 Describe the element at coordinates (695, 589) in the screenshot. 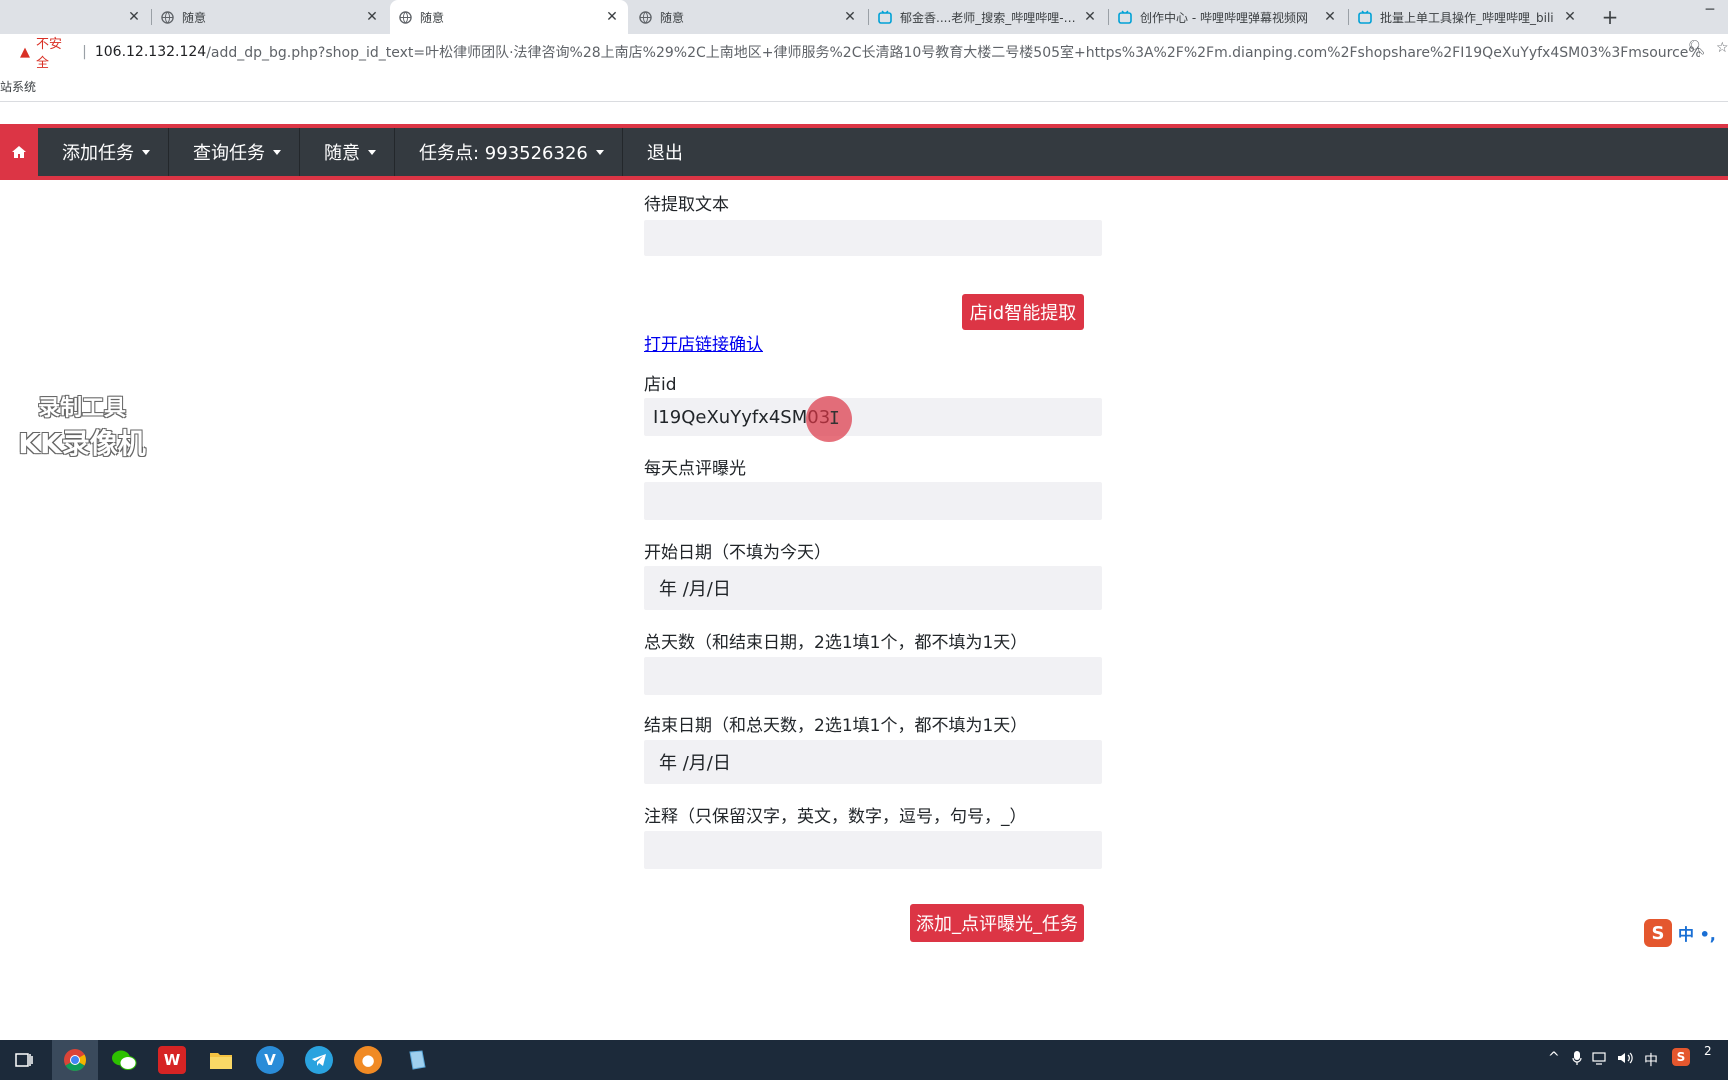

I see `start-date-placeholder: 年 /月/日` at that location.